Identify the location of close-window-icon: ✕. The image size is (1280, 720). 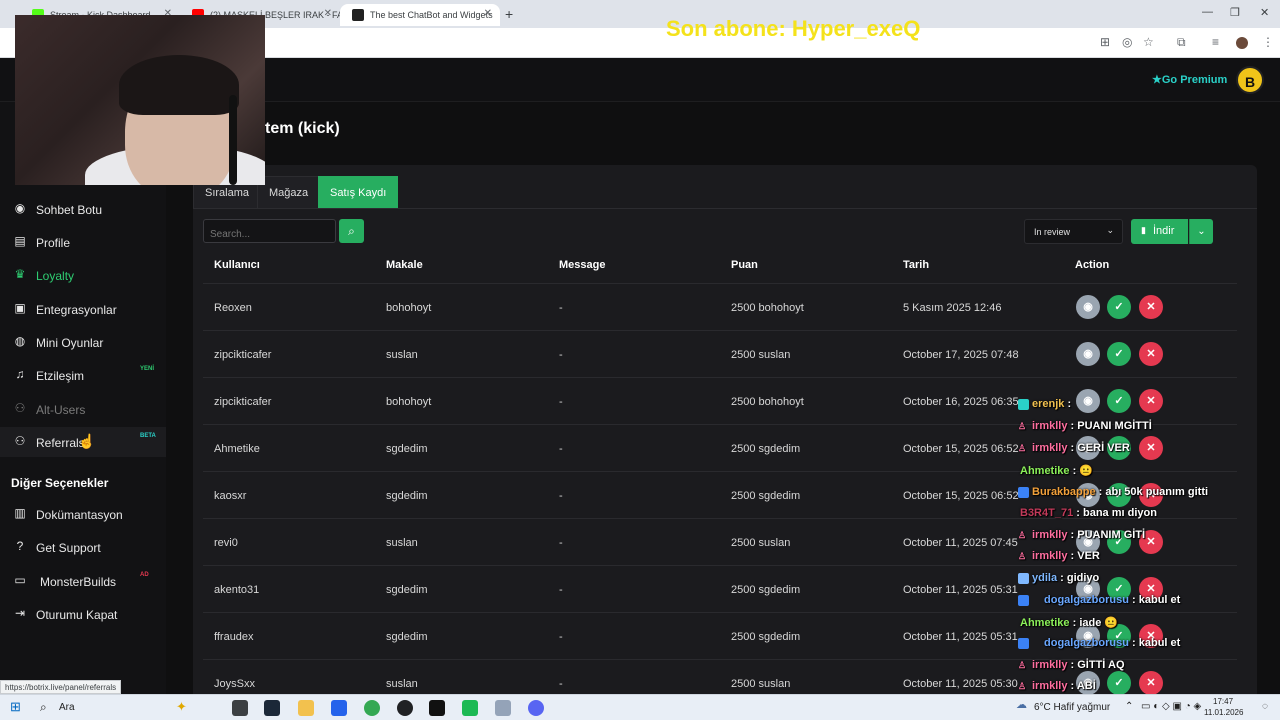
(1264, 12).